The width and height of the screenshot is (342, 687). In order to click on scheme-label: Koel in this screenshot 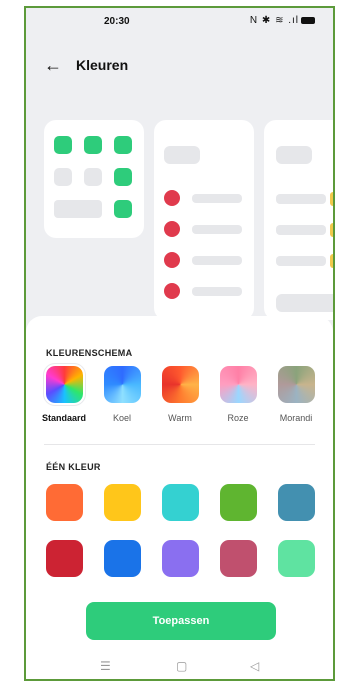, I will do `click(121, 418)`.